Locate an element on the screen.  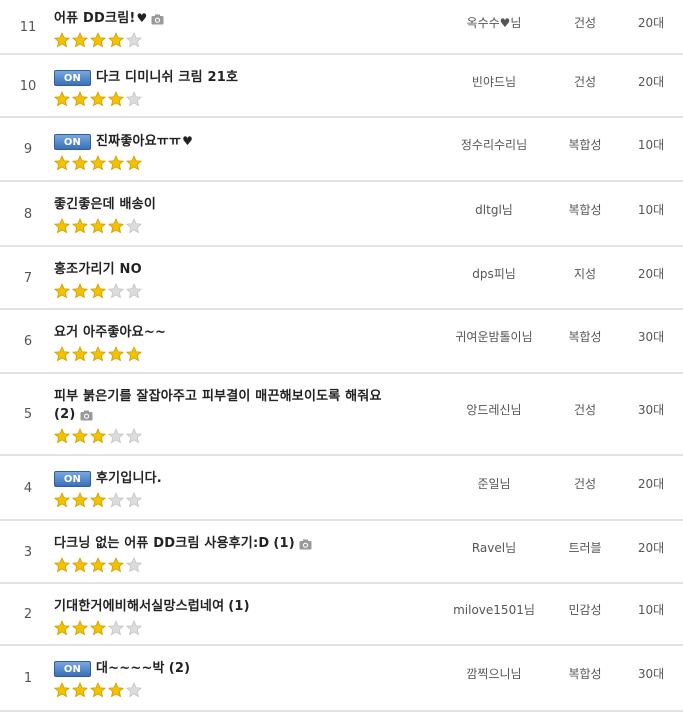
review-number: 1 is located at coordinates (28, 678).